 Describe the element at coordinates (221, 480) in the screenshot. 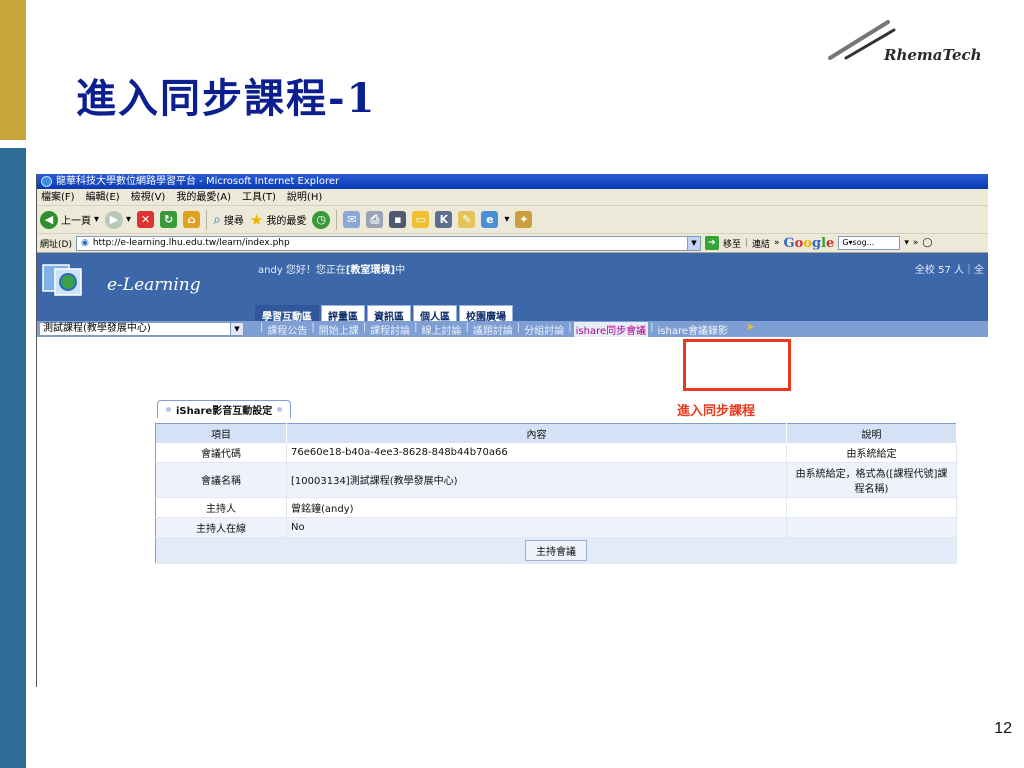

I see `row-item: 會議名稱` at that location.